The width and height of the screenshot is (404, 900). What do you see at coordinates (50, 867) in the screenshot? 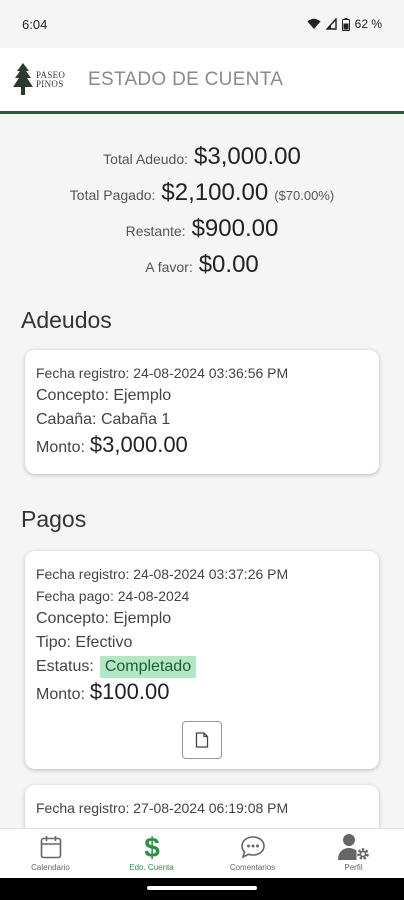
I see `nav-label-calendario: Calendario` at bounding box center [50, 867].